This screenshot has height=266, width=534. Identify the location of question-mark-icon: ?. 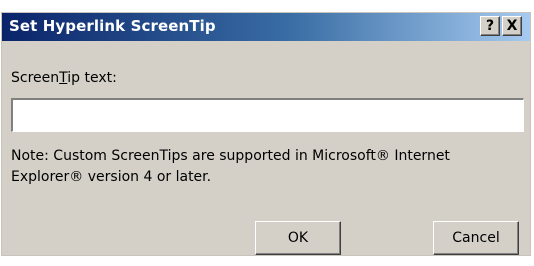
(490, 26).